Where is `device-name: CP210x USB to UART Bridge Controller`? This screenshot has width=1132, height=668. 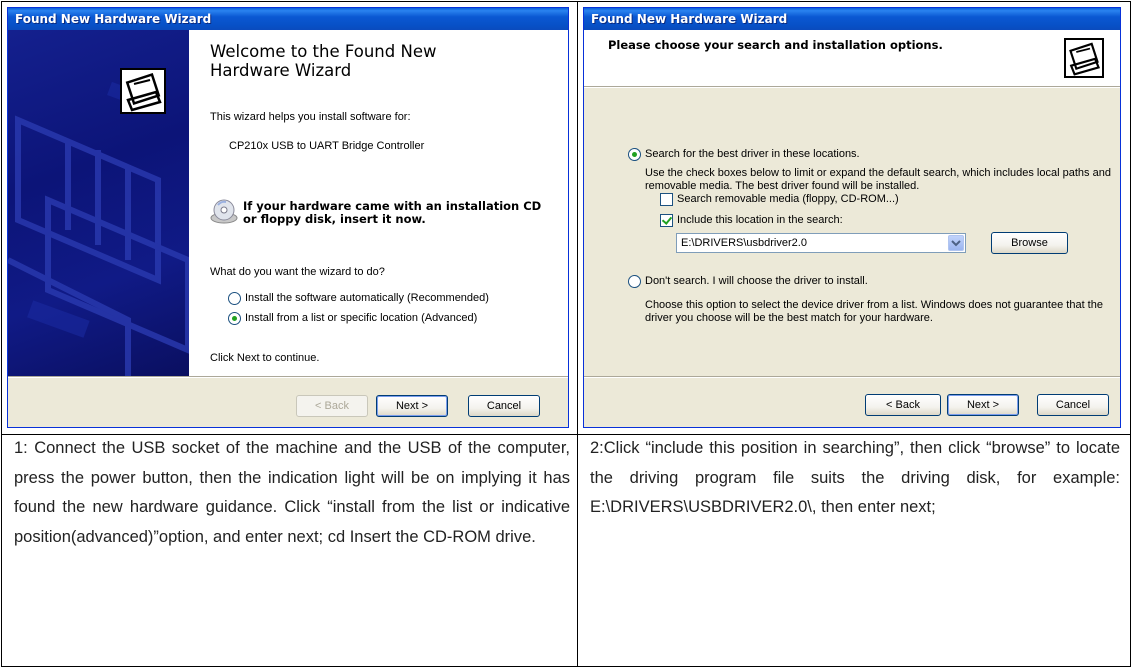
device-name: CP210x USB to UART Bridge Controller is located at coordinates (327, 146).